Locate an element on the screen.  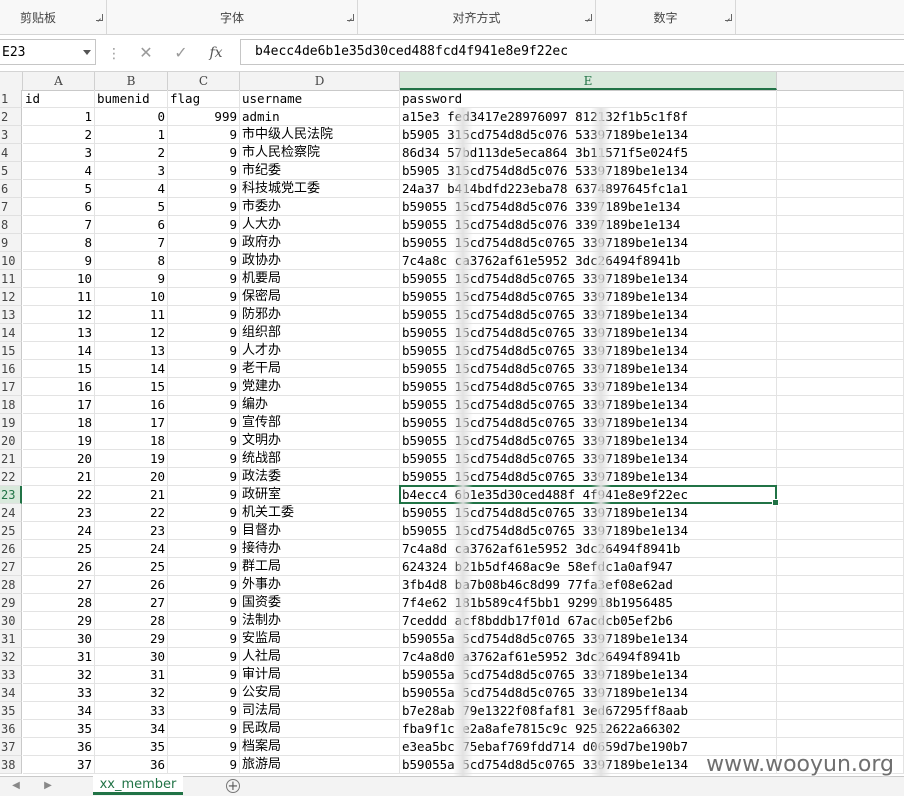
cell-a: 13 is located at coordinates (59, 333).